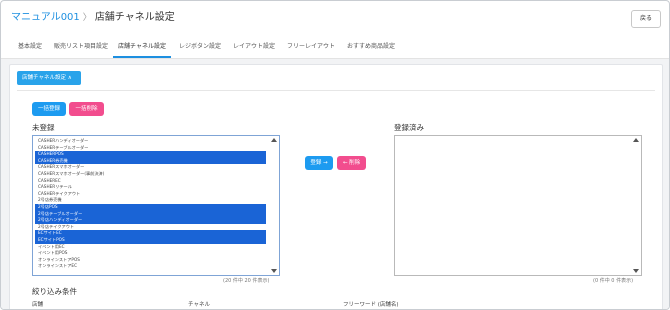  I want to click on bulk-delete-button: 一括削除, so click(86, 109).